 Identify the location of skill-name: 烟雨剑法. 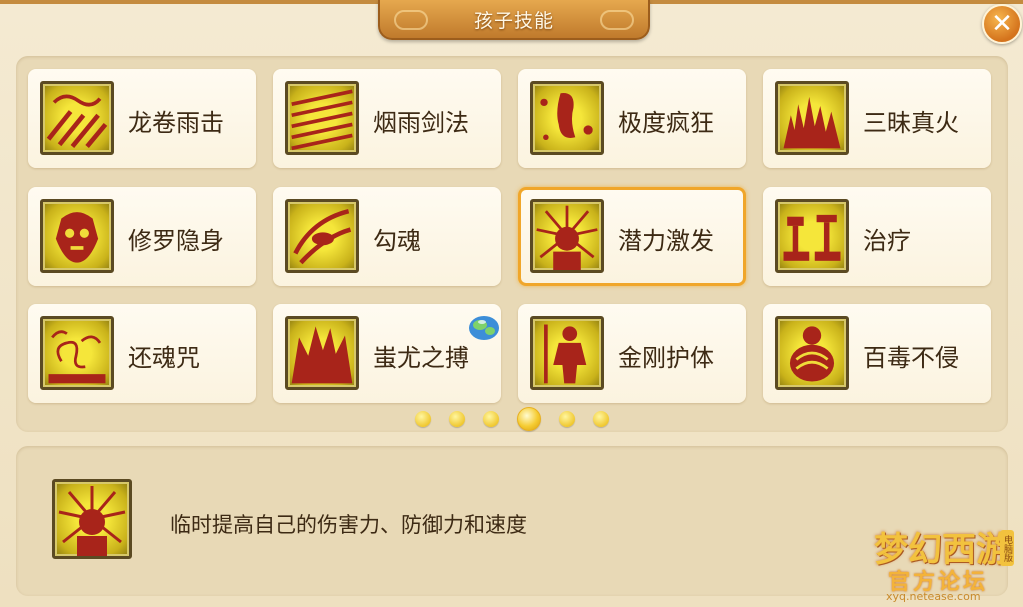
(421, 123).